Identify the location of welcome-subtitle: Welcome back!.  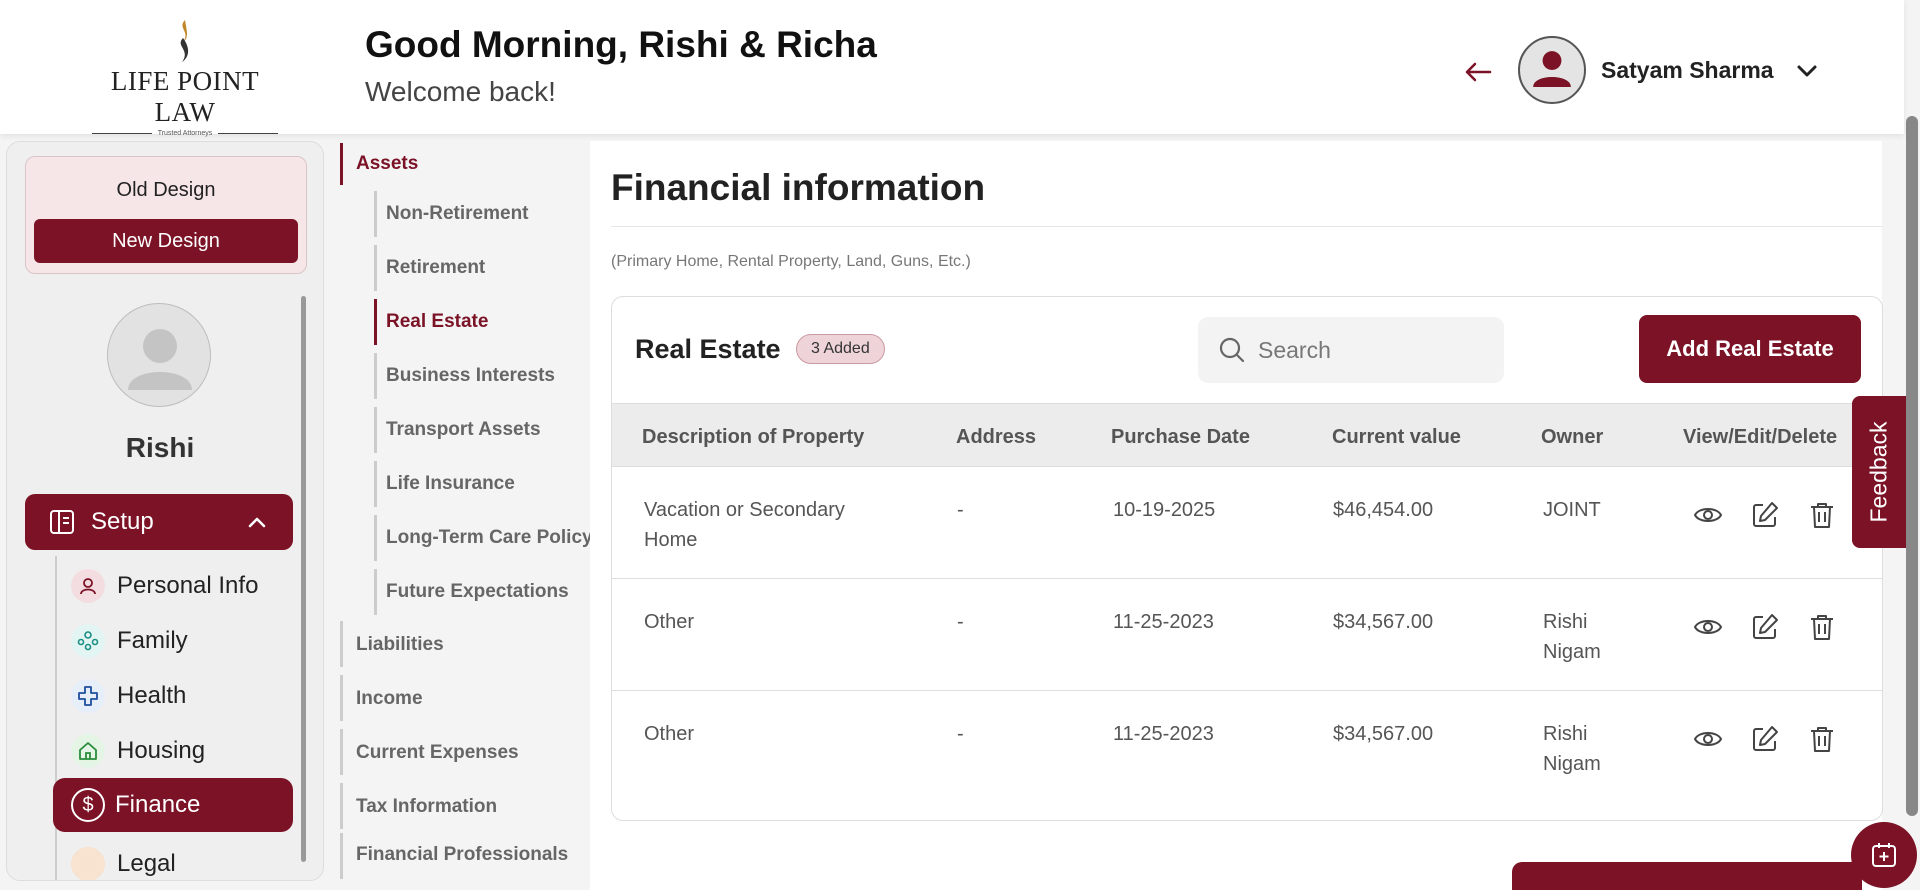
(460, 91).